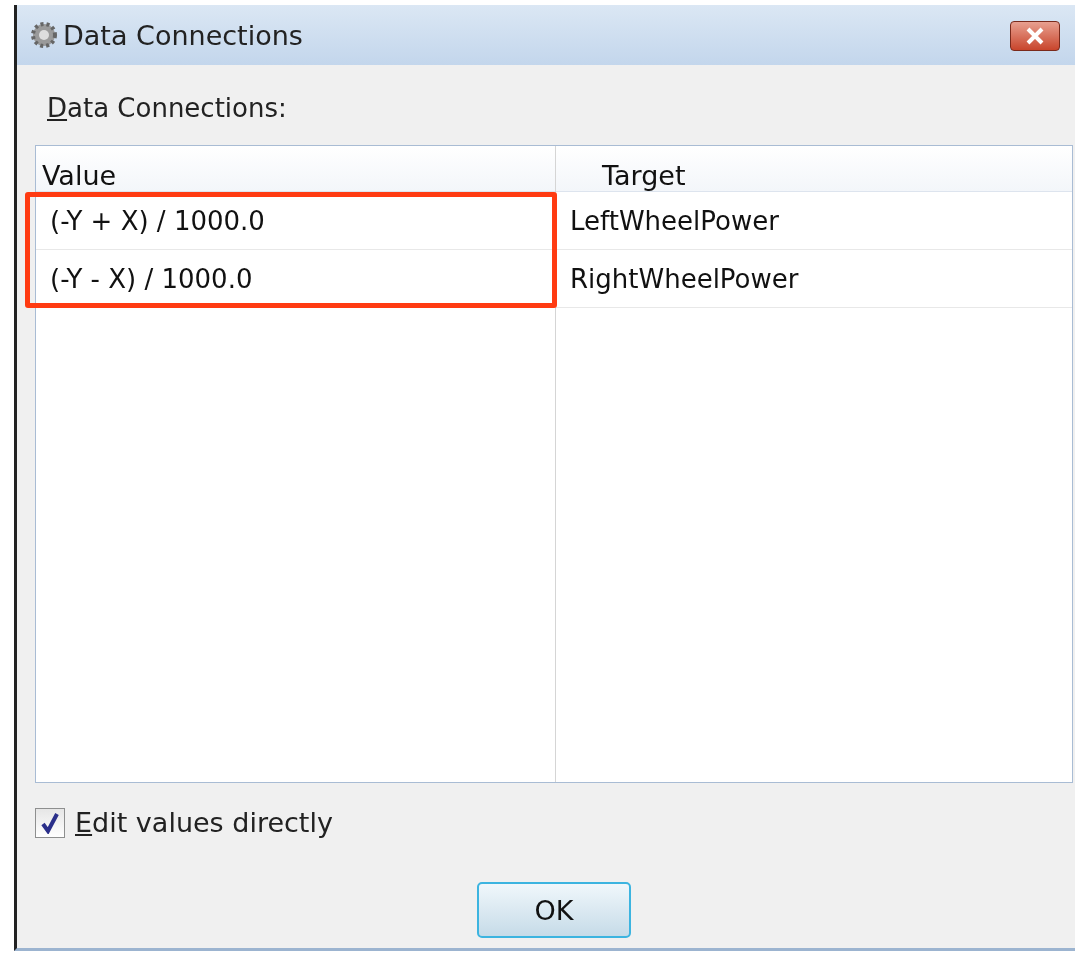  Describe the element at coordinates (167, 104) in the screenshot. I see `list-label: Data Connections:` at that location.